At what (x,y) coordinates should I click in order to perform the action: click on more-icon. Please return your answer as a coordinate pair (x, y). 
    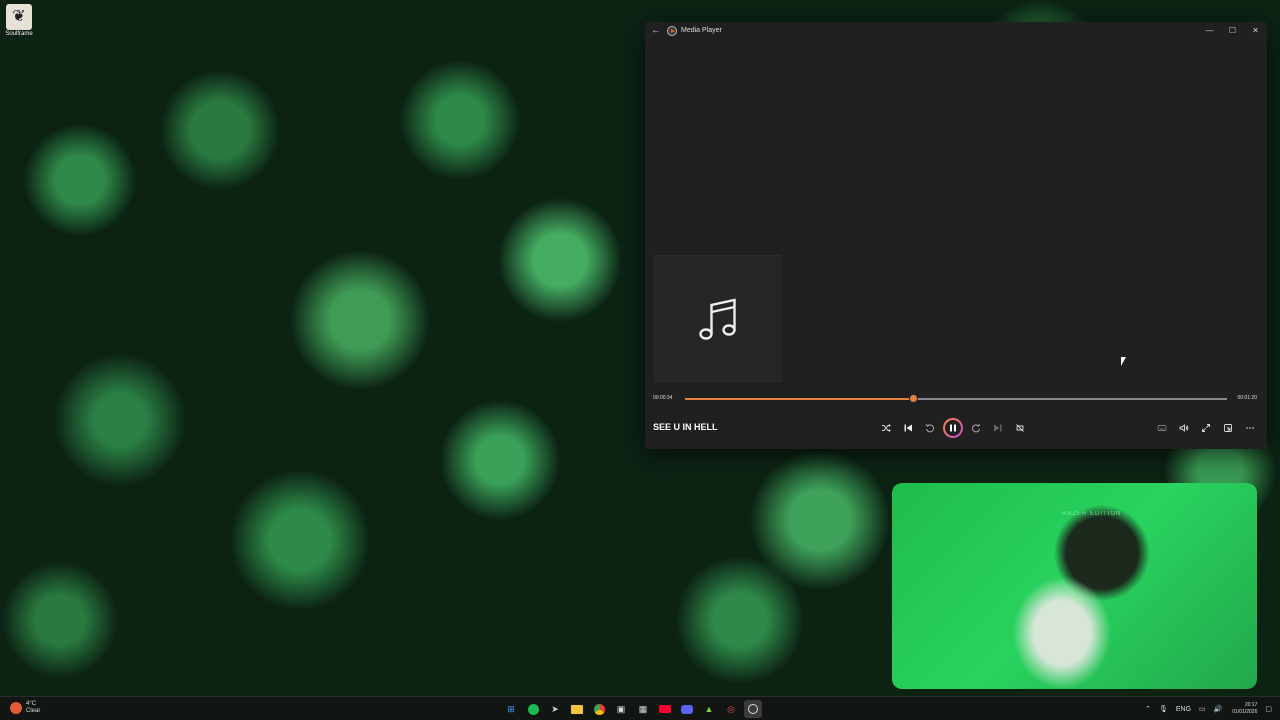
    Looking at the image, I should click on (1250, 428).